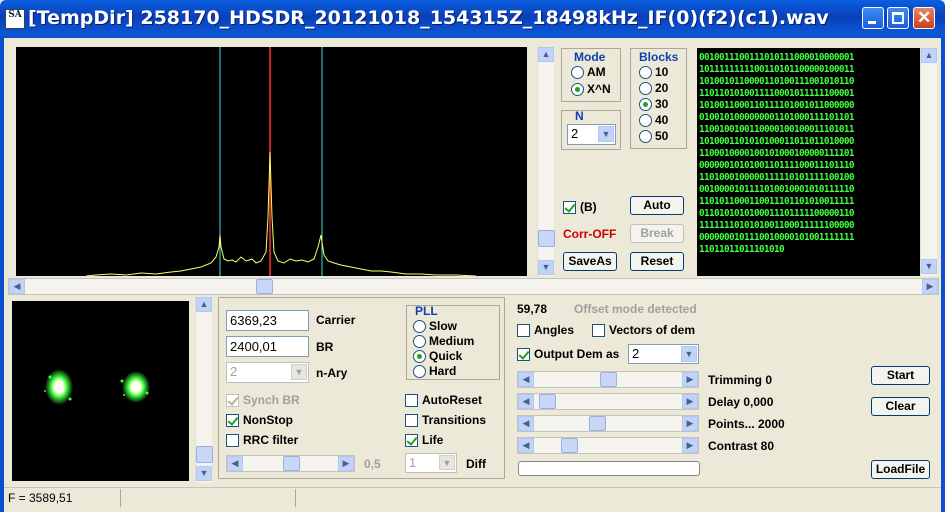  What do you see at coordinates (568, 354) in the screenshot?
I see `output-dem-checkbox: Output Dem as` at bounding box center [568, 354].